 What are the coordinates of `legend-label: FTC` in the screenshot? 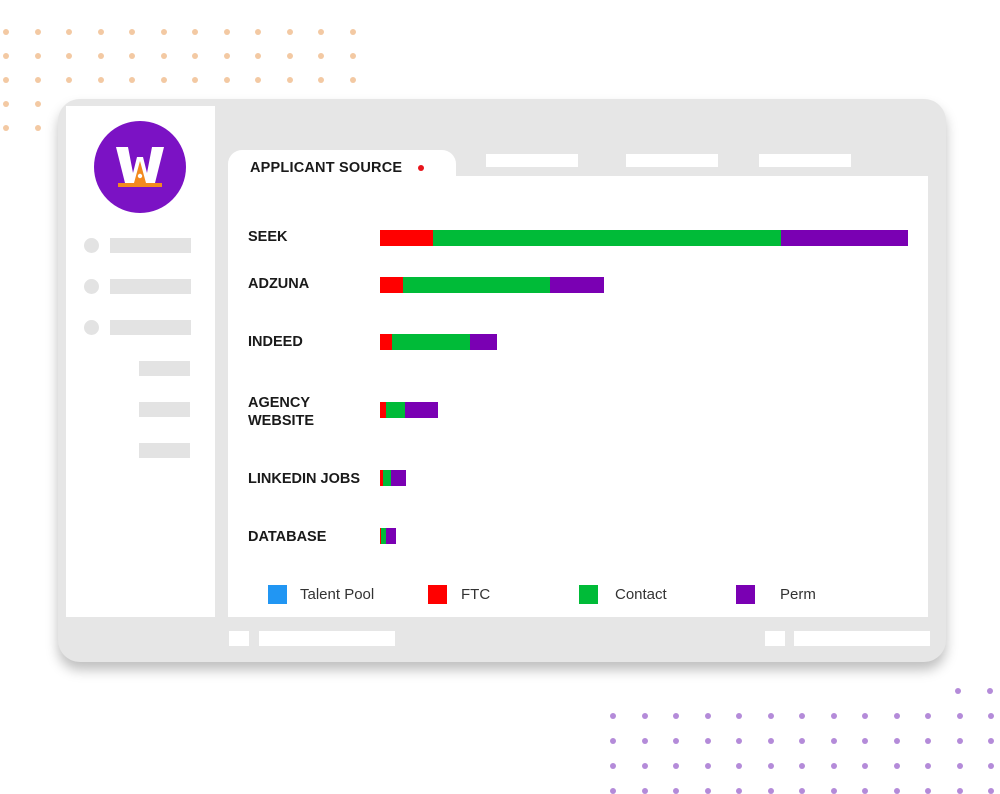 It's located at (476, 594).